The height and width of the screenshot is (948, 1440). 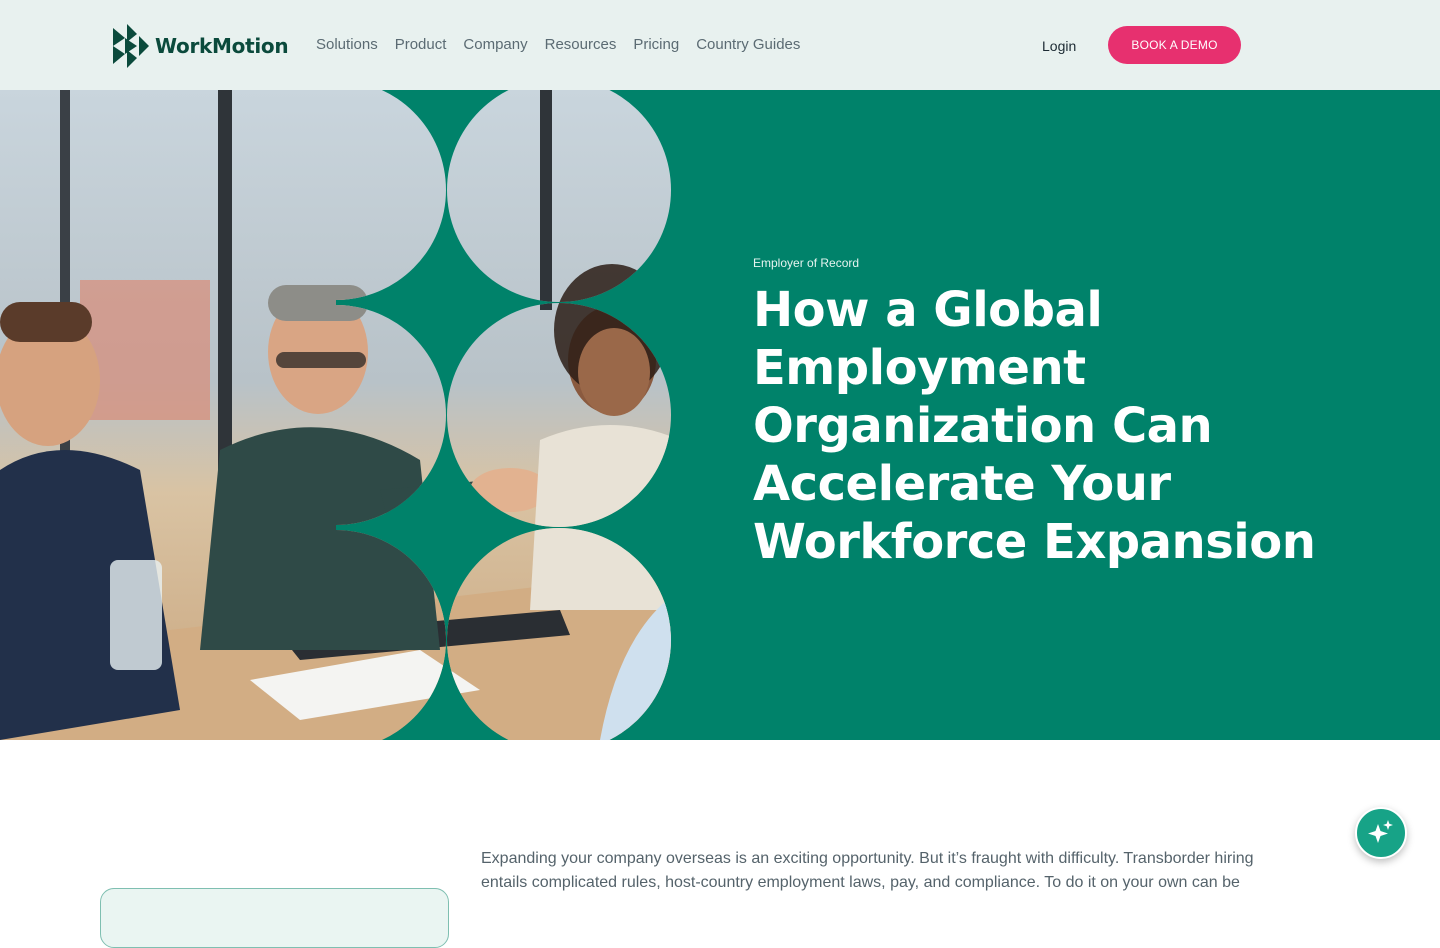 I want to click on sparkle-icon, so click(x=1380, y=831).